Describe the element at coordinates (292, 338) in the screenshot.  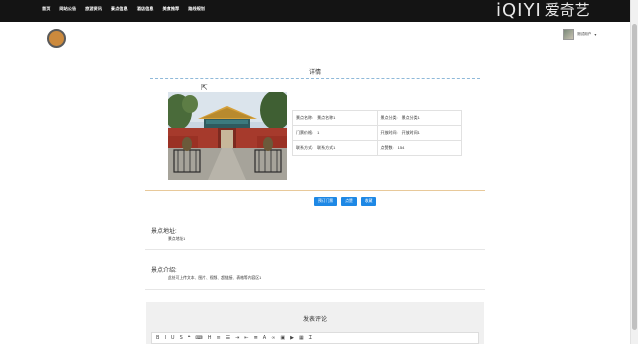
I see `video-icon: ▶` at that location.